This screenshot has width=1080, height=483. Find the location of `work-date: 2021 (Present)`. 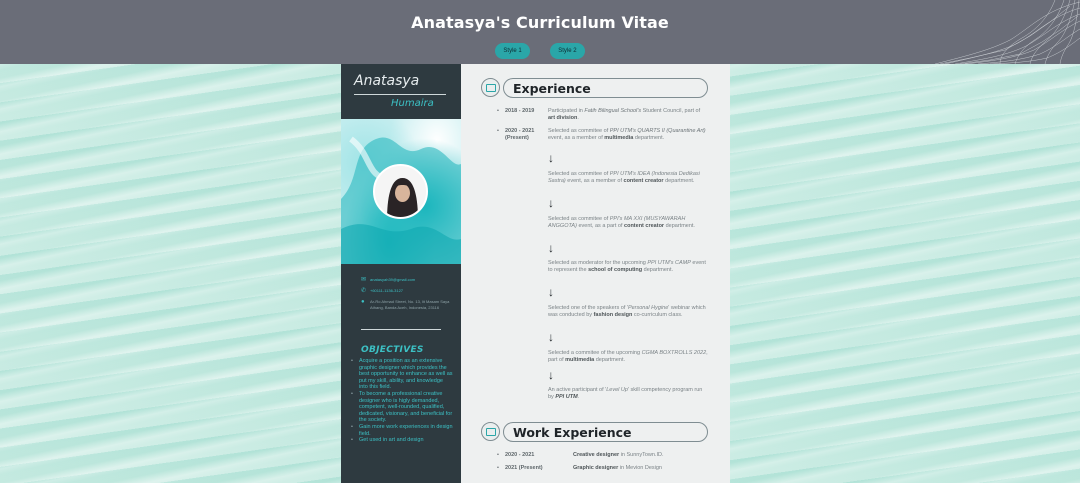

work-date: 2021 (Present) is located at coordinates (524, 468).